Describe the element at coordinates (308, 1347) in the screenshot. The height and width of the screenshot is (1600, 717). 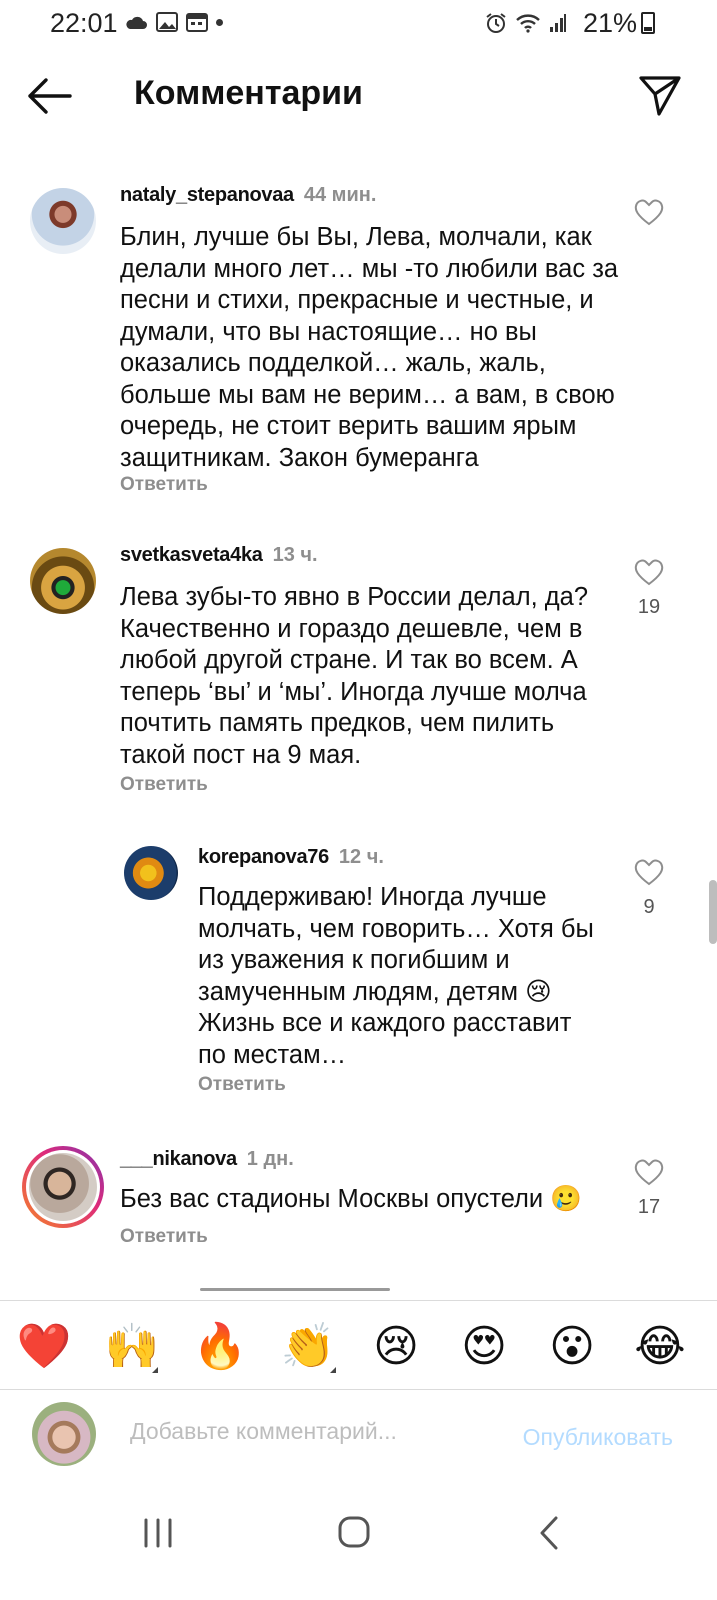
I see `emoji-clapping: 👏` at that location.